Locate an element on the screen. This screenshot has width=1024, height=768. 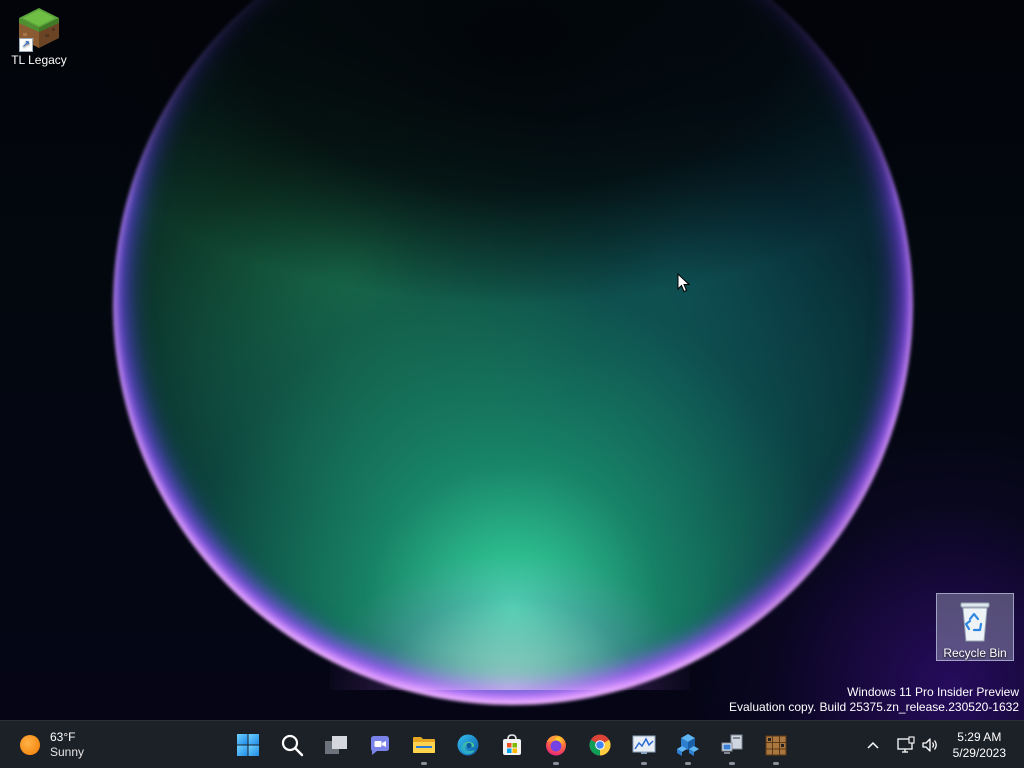
task-view-button is located at coordinates (336, 744).